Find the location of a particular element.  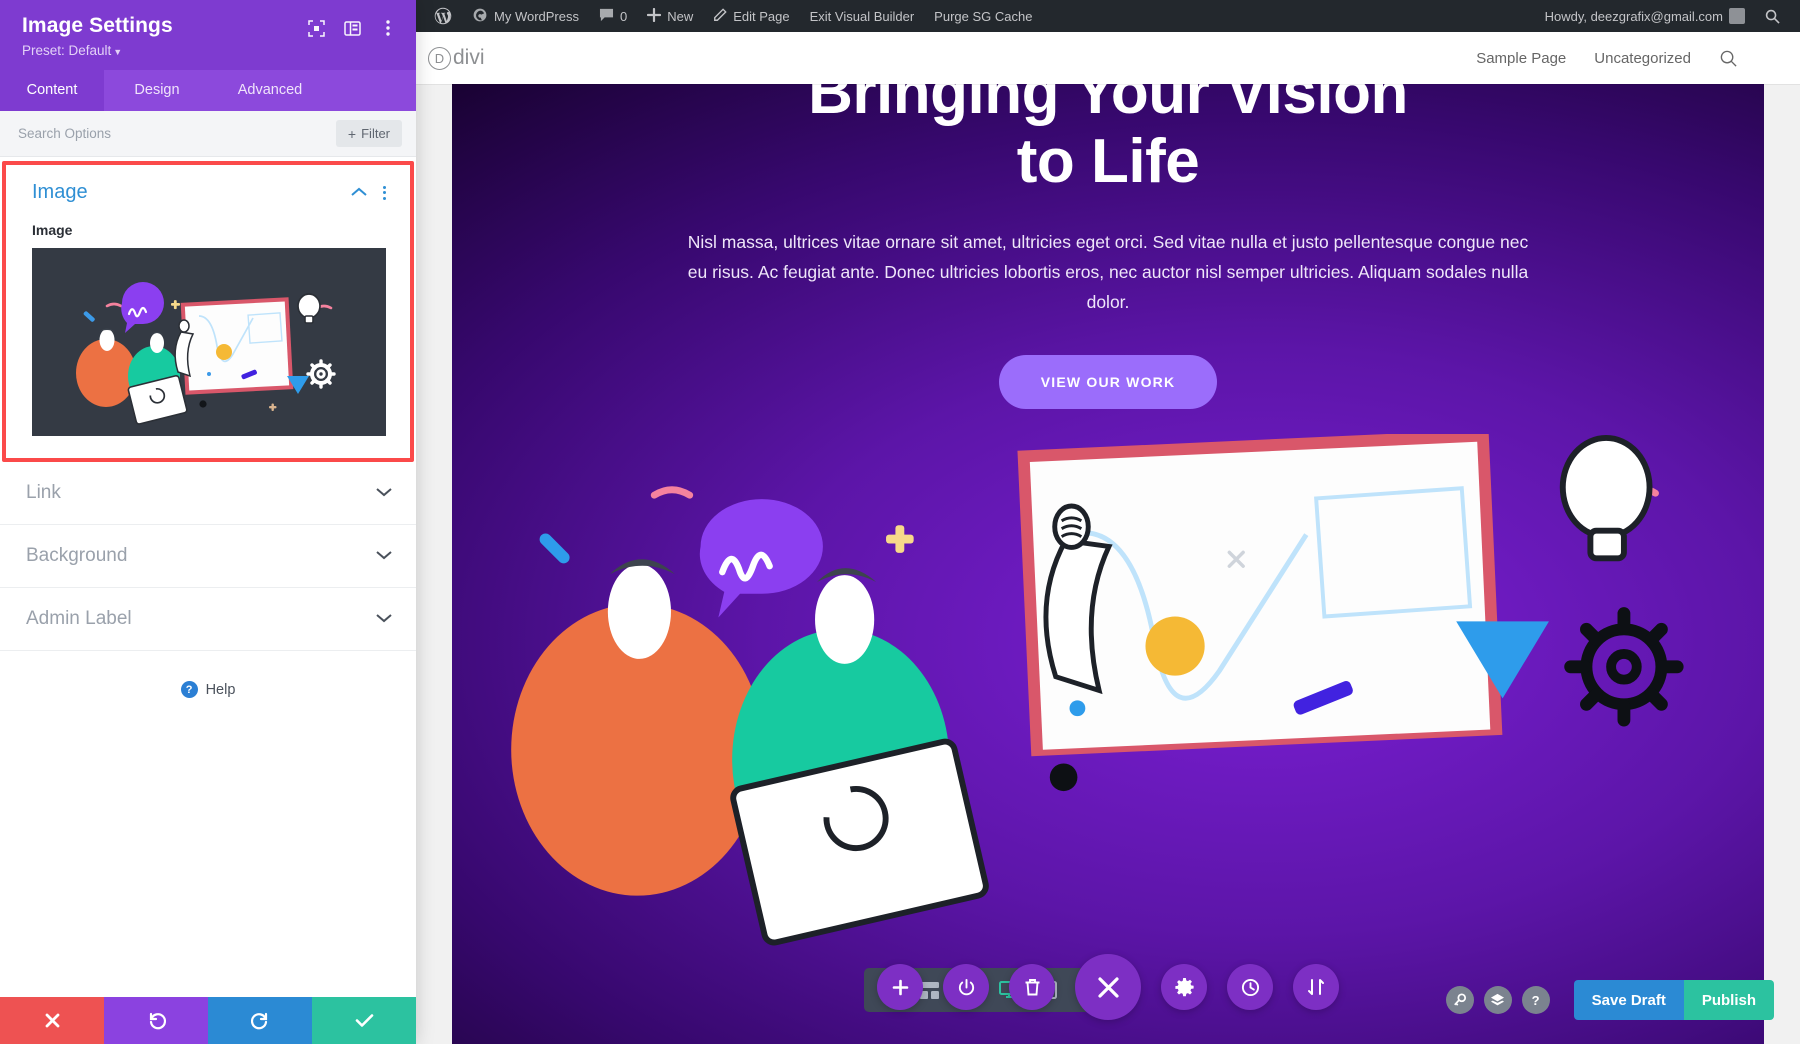

builder-right-bar: ? Save Draft Publish is located at coordinates (1609, 1000).